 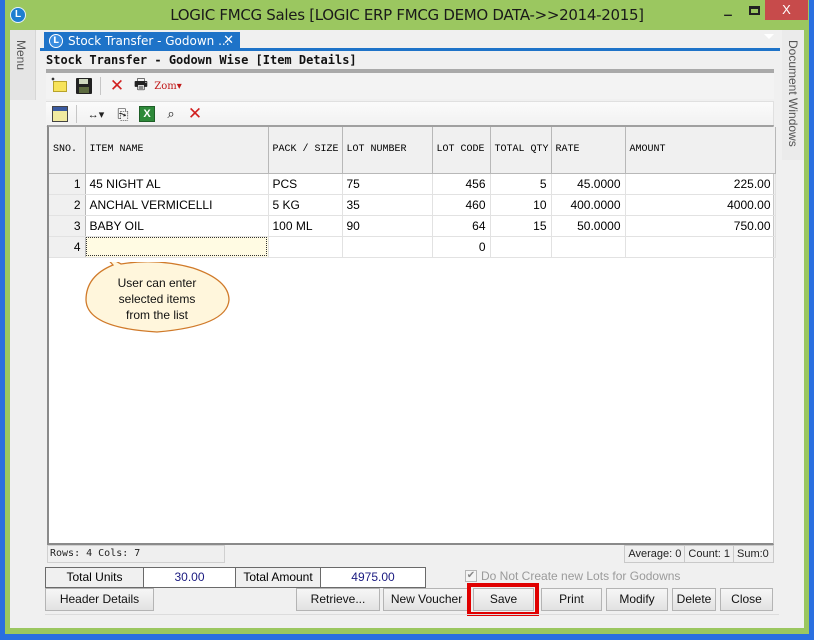 What do you see at coordinates (305, 205) in the screenshot?
I see `cell-pack-size: 5 KG` at bounding box center [305, 205].